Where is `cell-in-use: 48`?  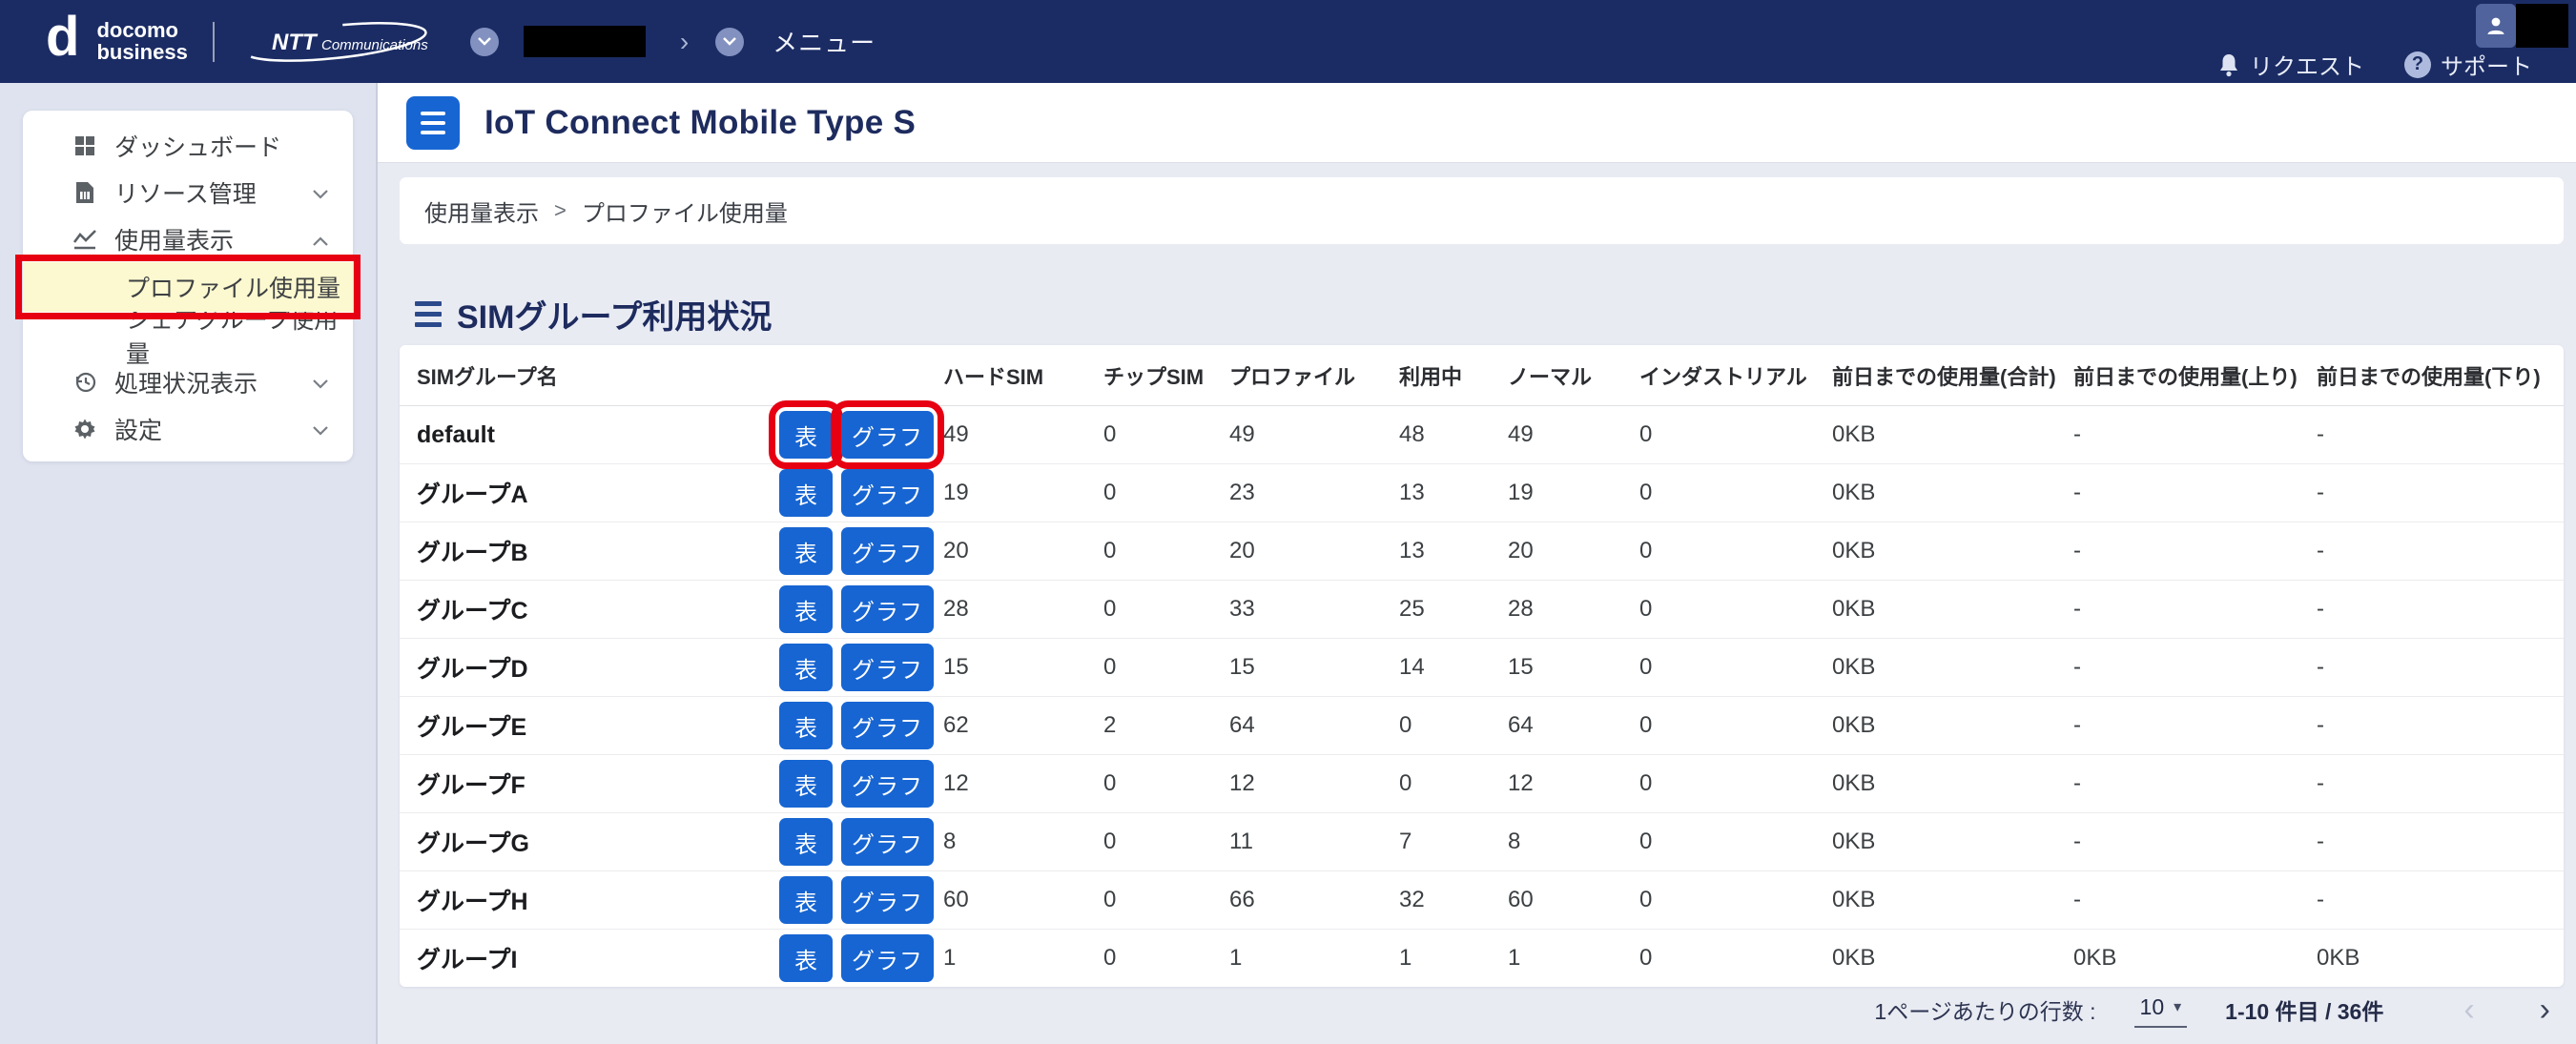 cell-in-use: 48 is located at coordinates (1412, 434).